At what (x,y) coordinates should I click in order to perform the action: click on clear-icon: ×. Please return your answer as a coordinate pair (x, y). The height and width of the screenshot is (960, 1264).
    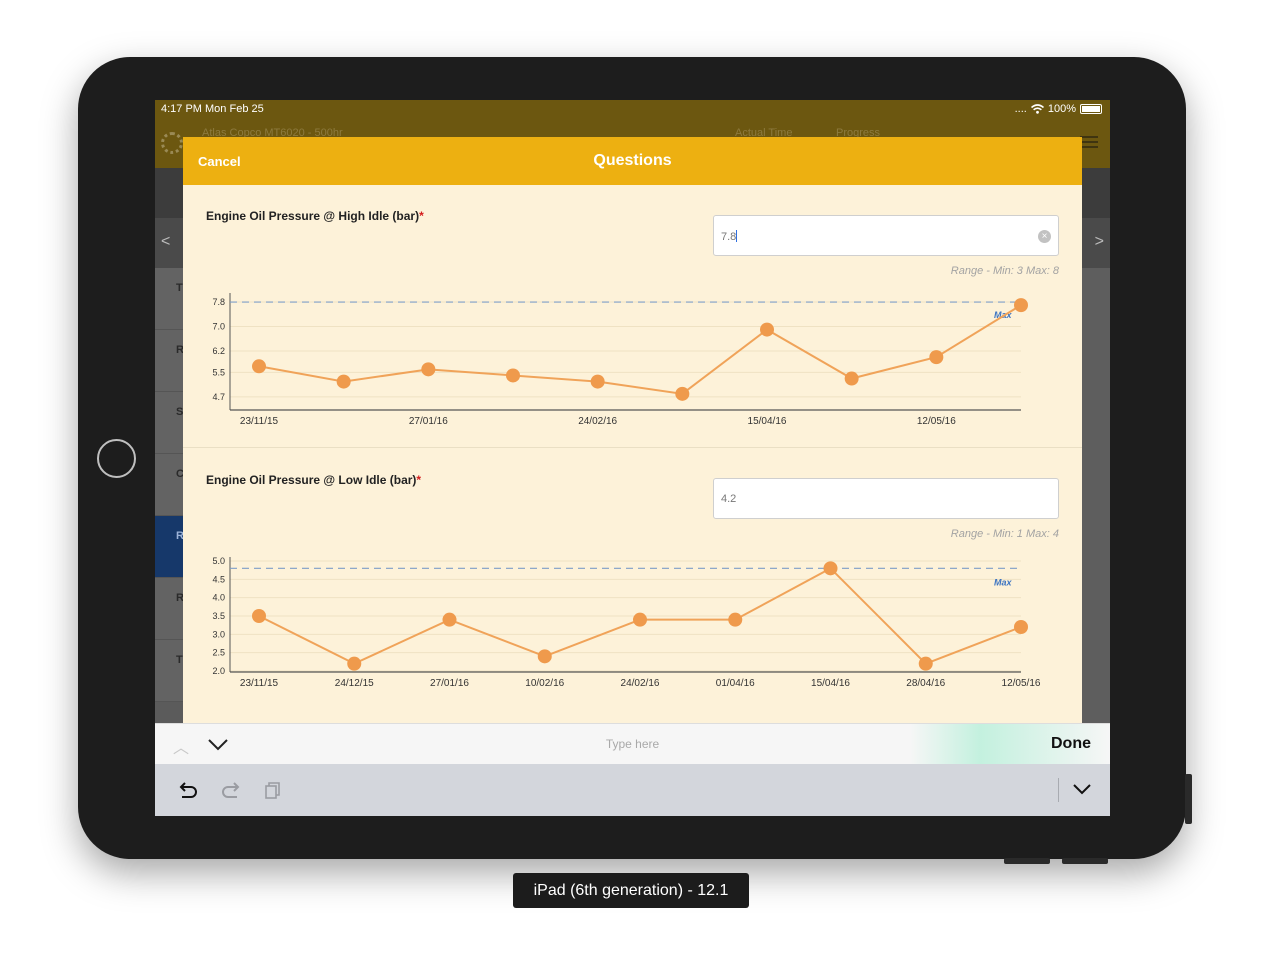
    Looking at the image, I should click on (1044, 236).